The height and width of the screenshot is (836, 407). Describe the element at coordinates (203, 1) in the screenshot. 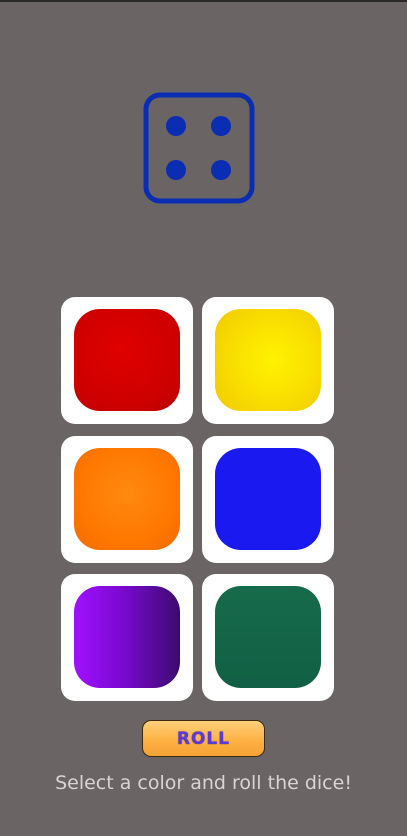

I see `top-edge-line` at that location.